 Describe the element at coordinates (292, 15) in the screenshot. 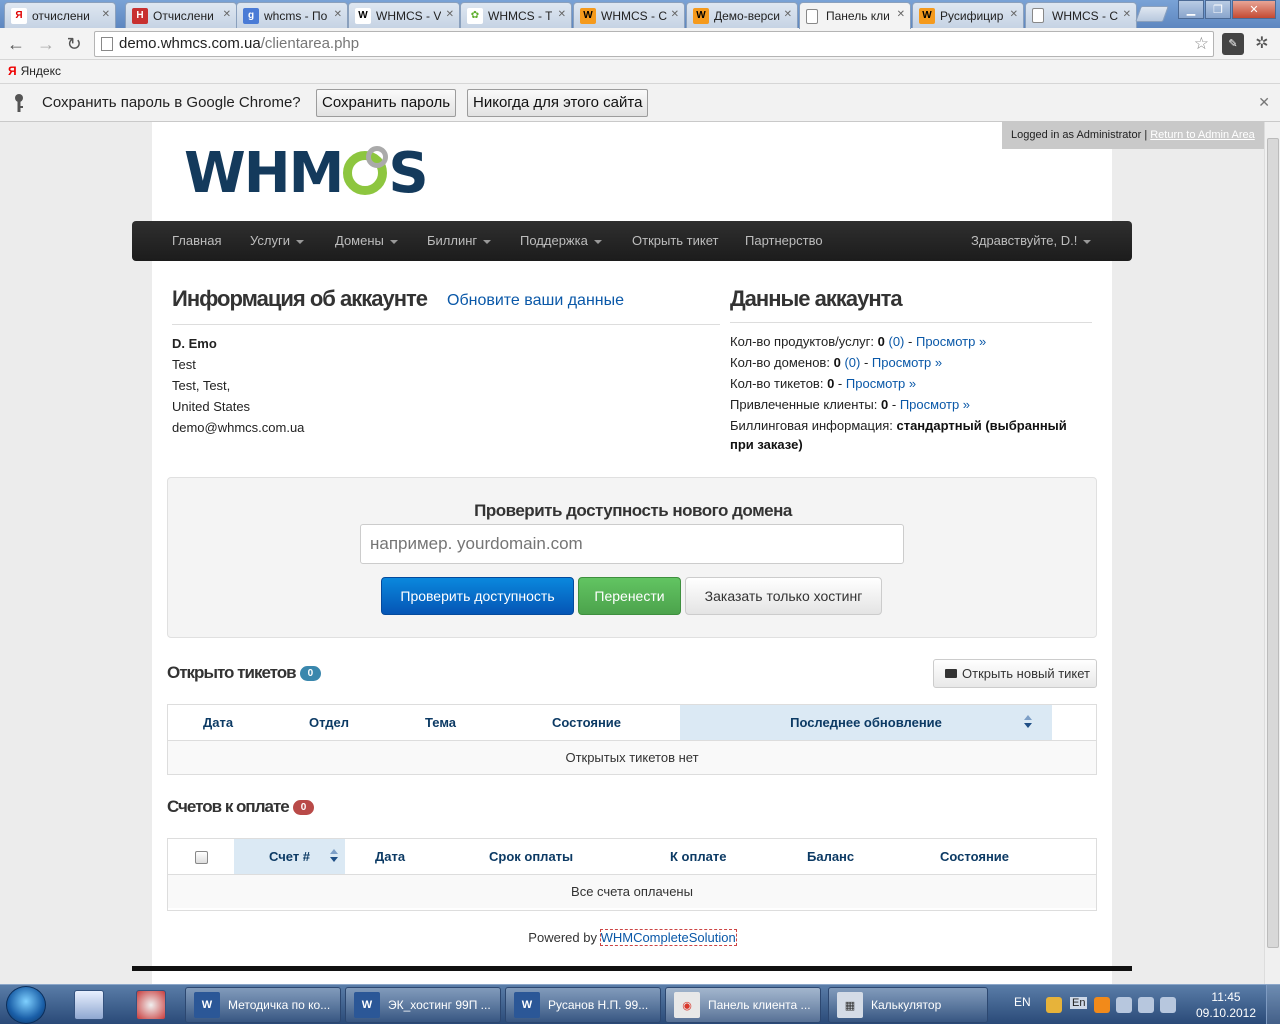

I see `browser-tab: g whcms - По ✕` at that location.